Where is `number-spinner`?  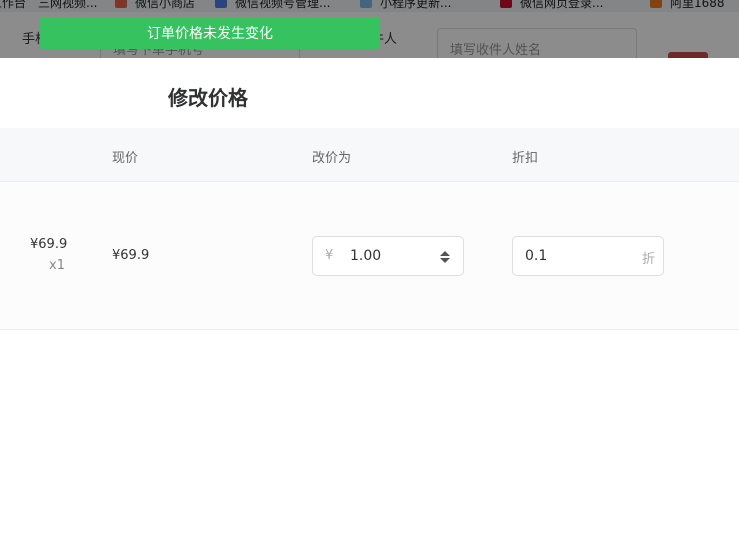
number-spinner is located at coordinates (445, 257).